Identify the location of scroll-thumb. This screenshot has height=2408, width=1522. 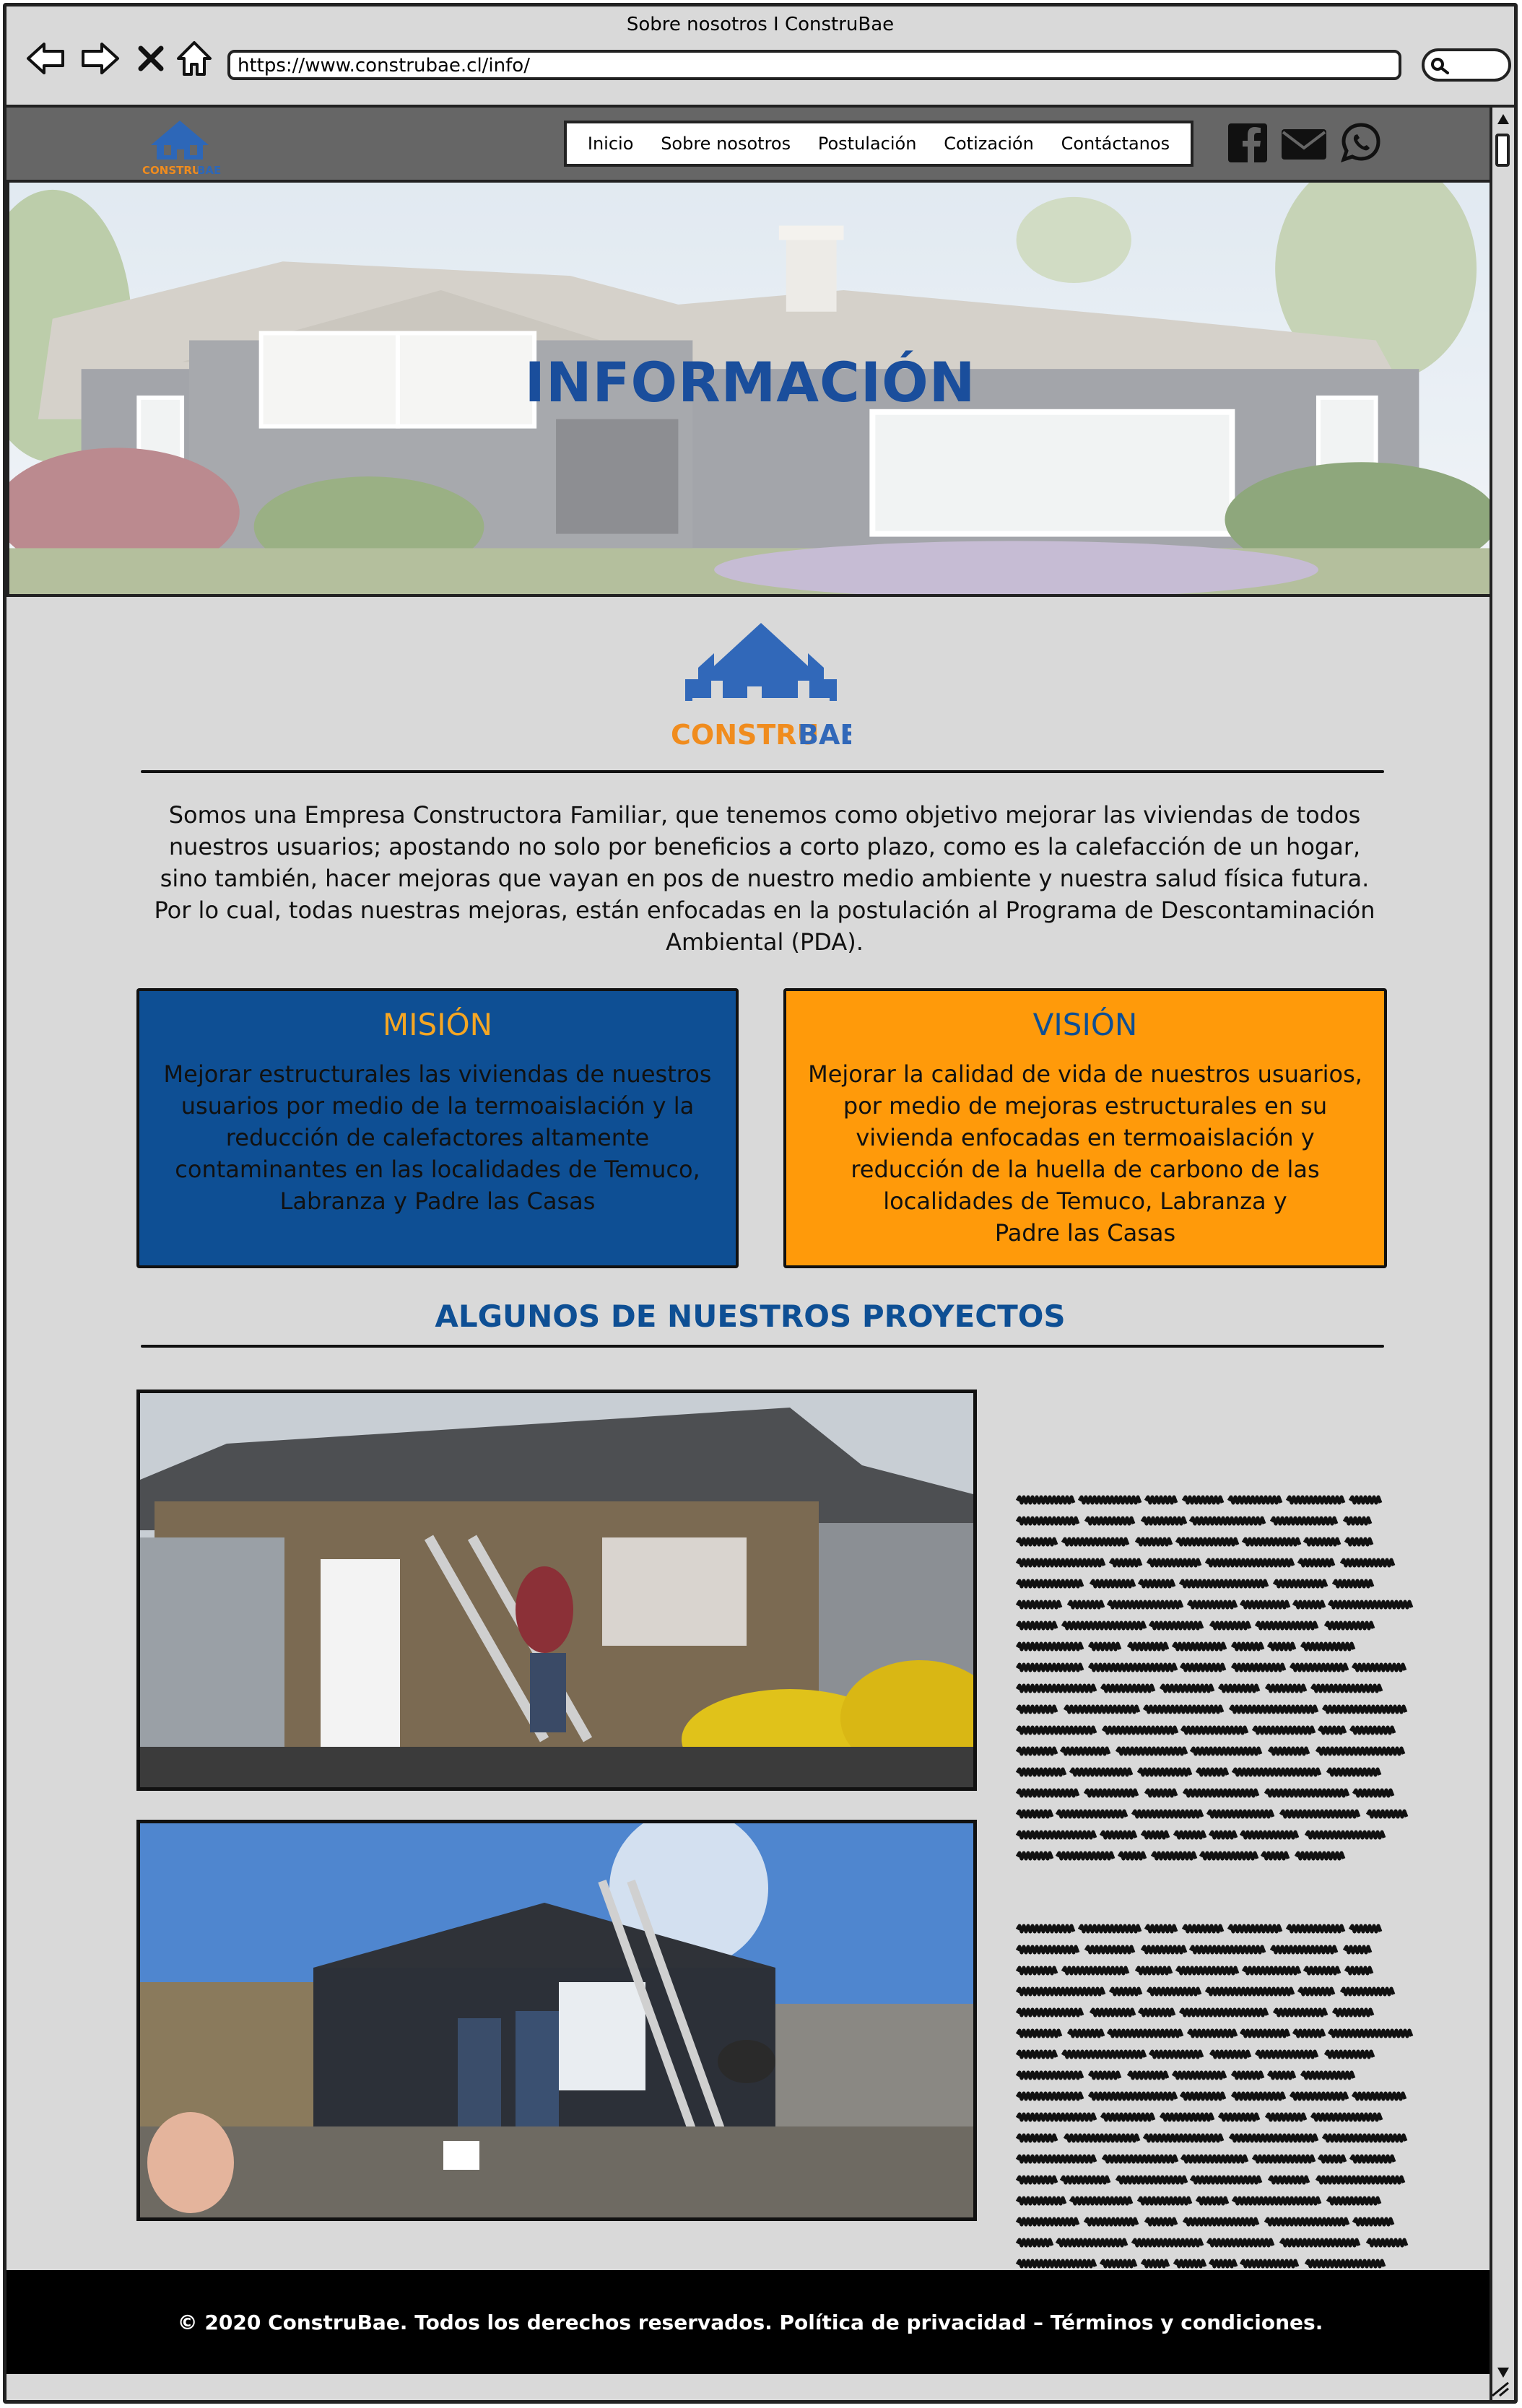
(1502, 150).